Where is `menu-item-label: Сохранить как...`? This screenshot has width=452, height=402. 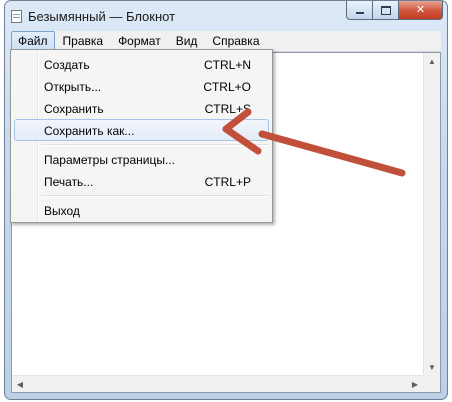 menu-item-label: Сохранить как... is located at coordinates (89, 131).